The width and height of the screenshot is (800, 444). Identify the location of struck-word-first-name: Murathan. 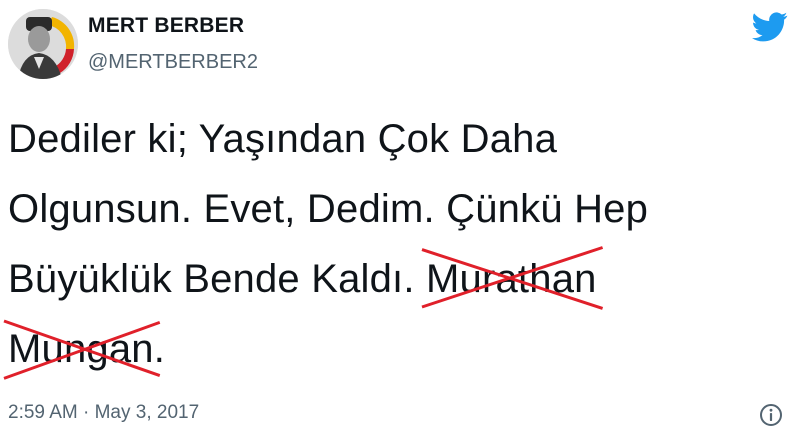
(511, 279).